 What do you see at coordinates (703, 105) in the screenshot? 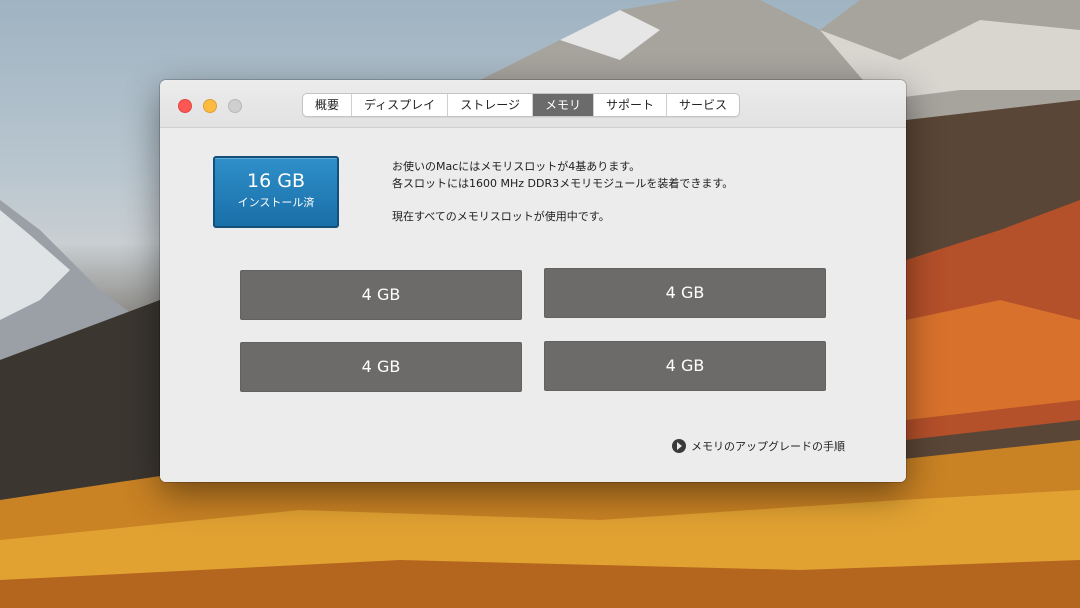
I see `tab-service: サービス` at bounding box center [703, 105].